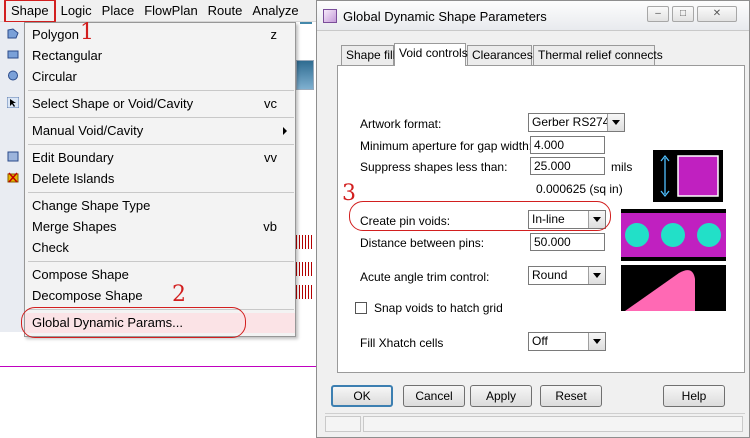 The height and width of the screenshot is (438, 750). I want to click on cancel-button: Cancel, so click(434, 396).